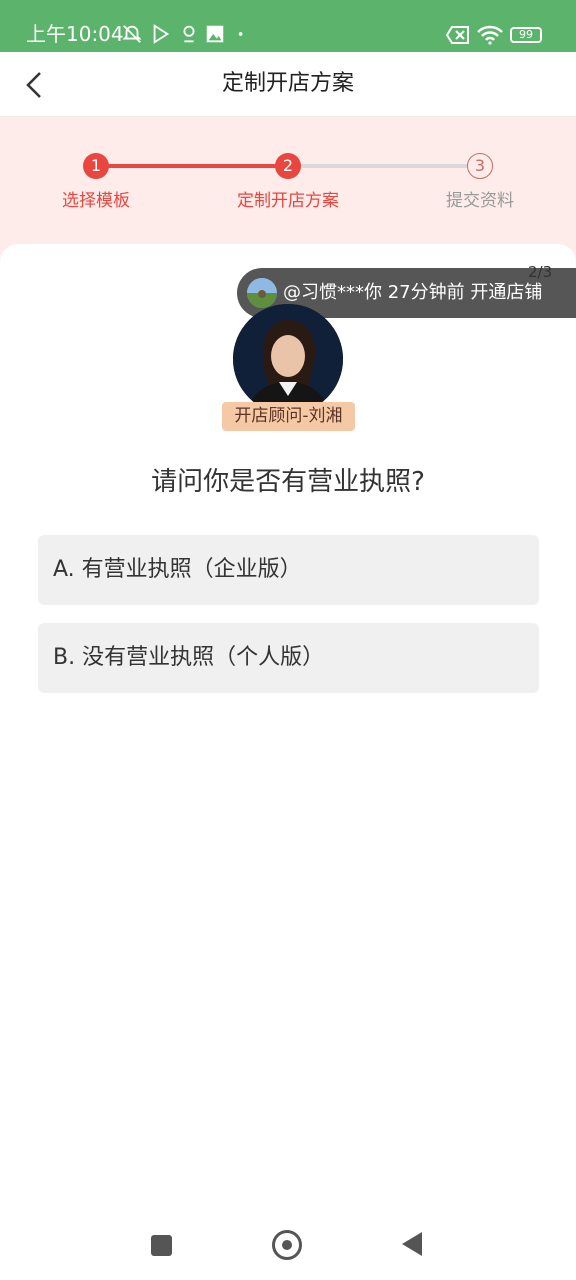 The width and height of the screenshot is (576, 1280). I want to click on wifi-icon, so click(490, 35).